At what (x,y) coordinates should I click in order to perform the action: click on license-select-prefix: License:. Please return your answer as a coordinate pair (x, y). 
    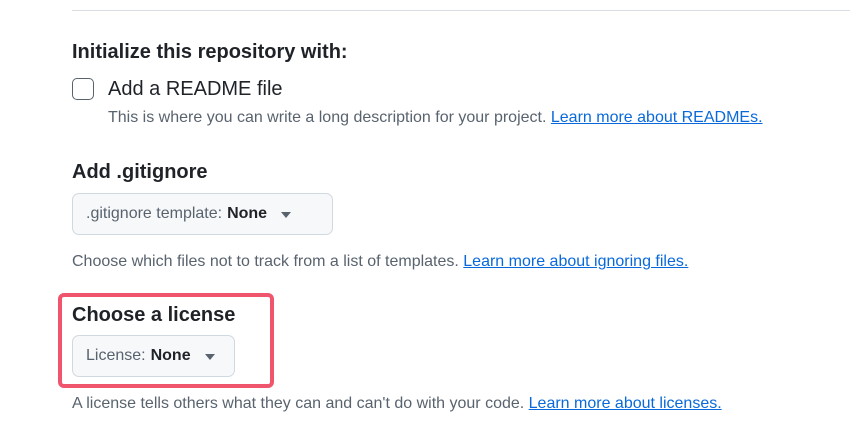
    Looking at the image, I should click on (116, 355).